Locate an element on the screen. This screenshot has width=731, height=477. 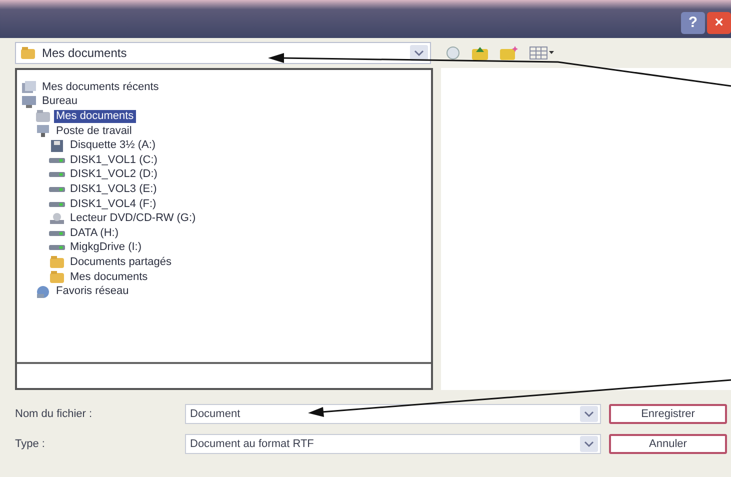
folder-option: Bureau is located at coordinates (60, 101).